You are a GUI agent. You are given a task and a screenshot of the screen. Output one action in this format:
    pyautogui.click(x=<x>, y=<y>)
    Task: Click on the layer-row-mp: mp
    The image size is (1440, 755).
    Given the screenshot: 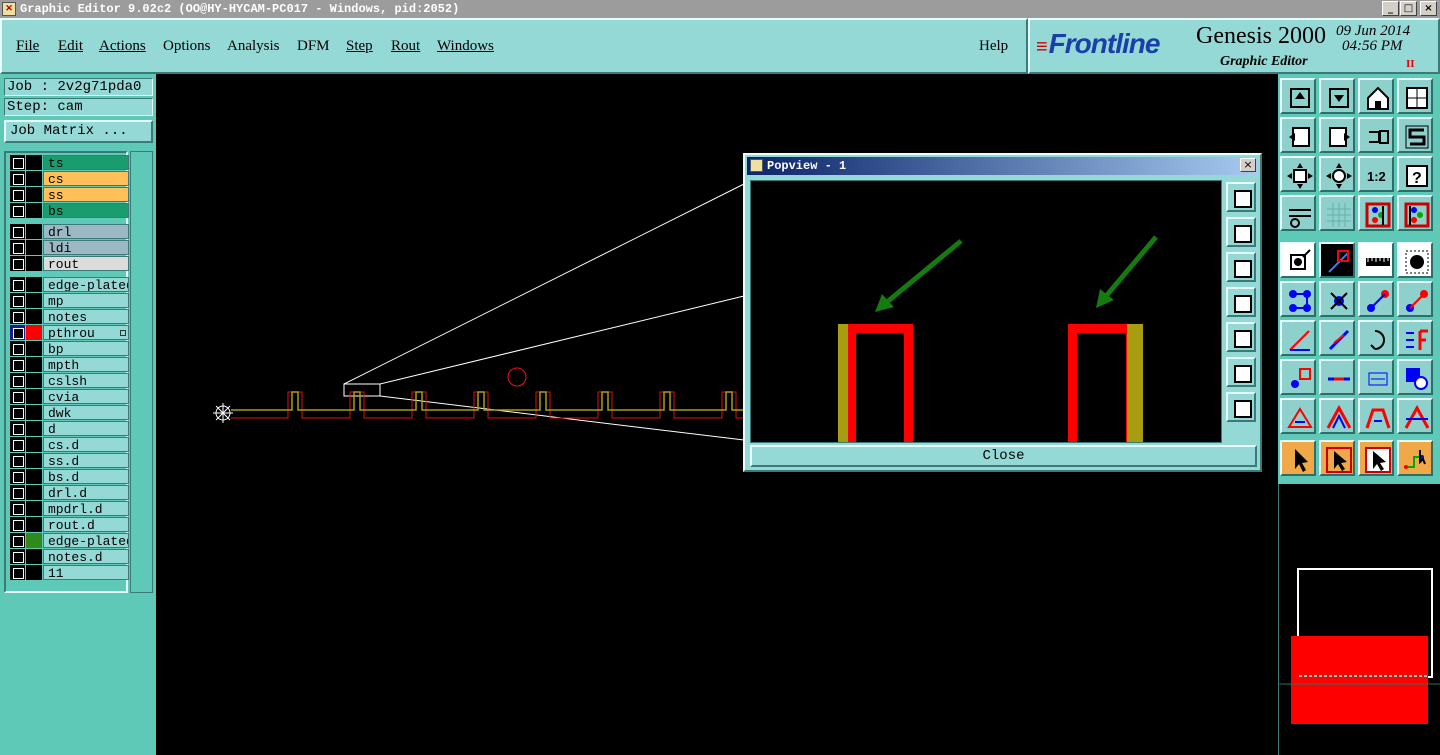 What is the action you would take?
    pyautogui.click(x=69, y=300)
    